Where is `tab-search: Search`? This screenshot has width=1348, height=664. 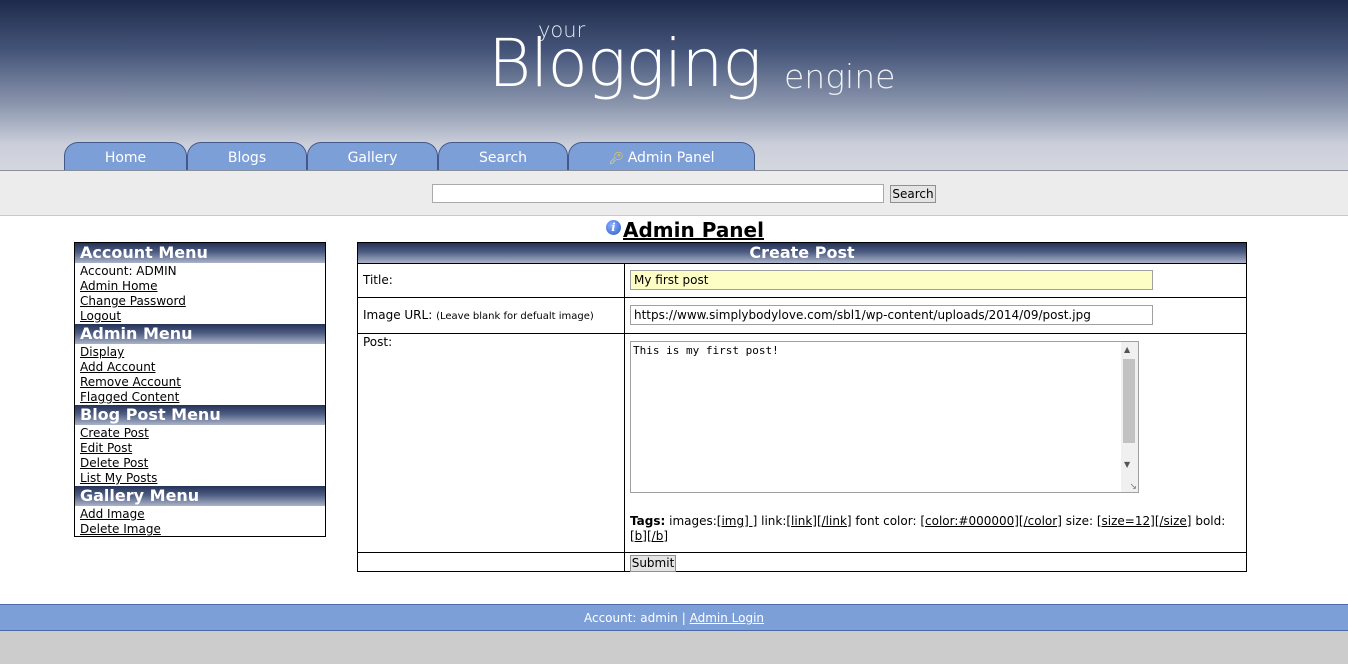
tab-search: Search is located at coordinates (503, 156).